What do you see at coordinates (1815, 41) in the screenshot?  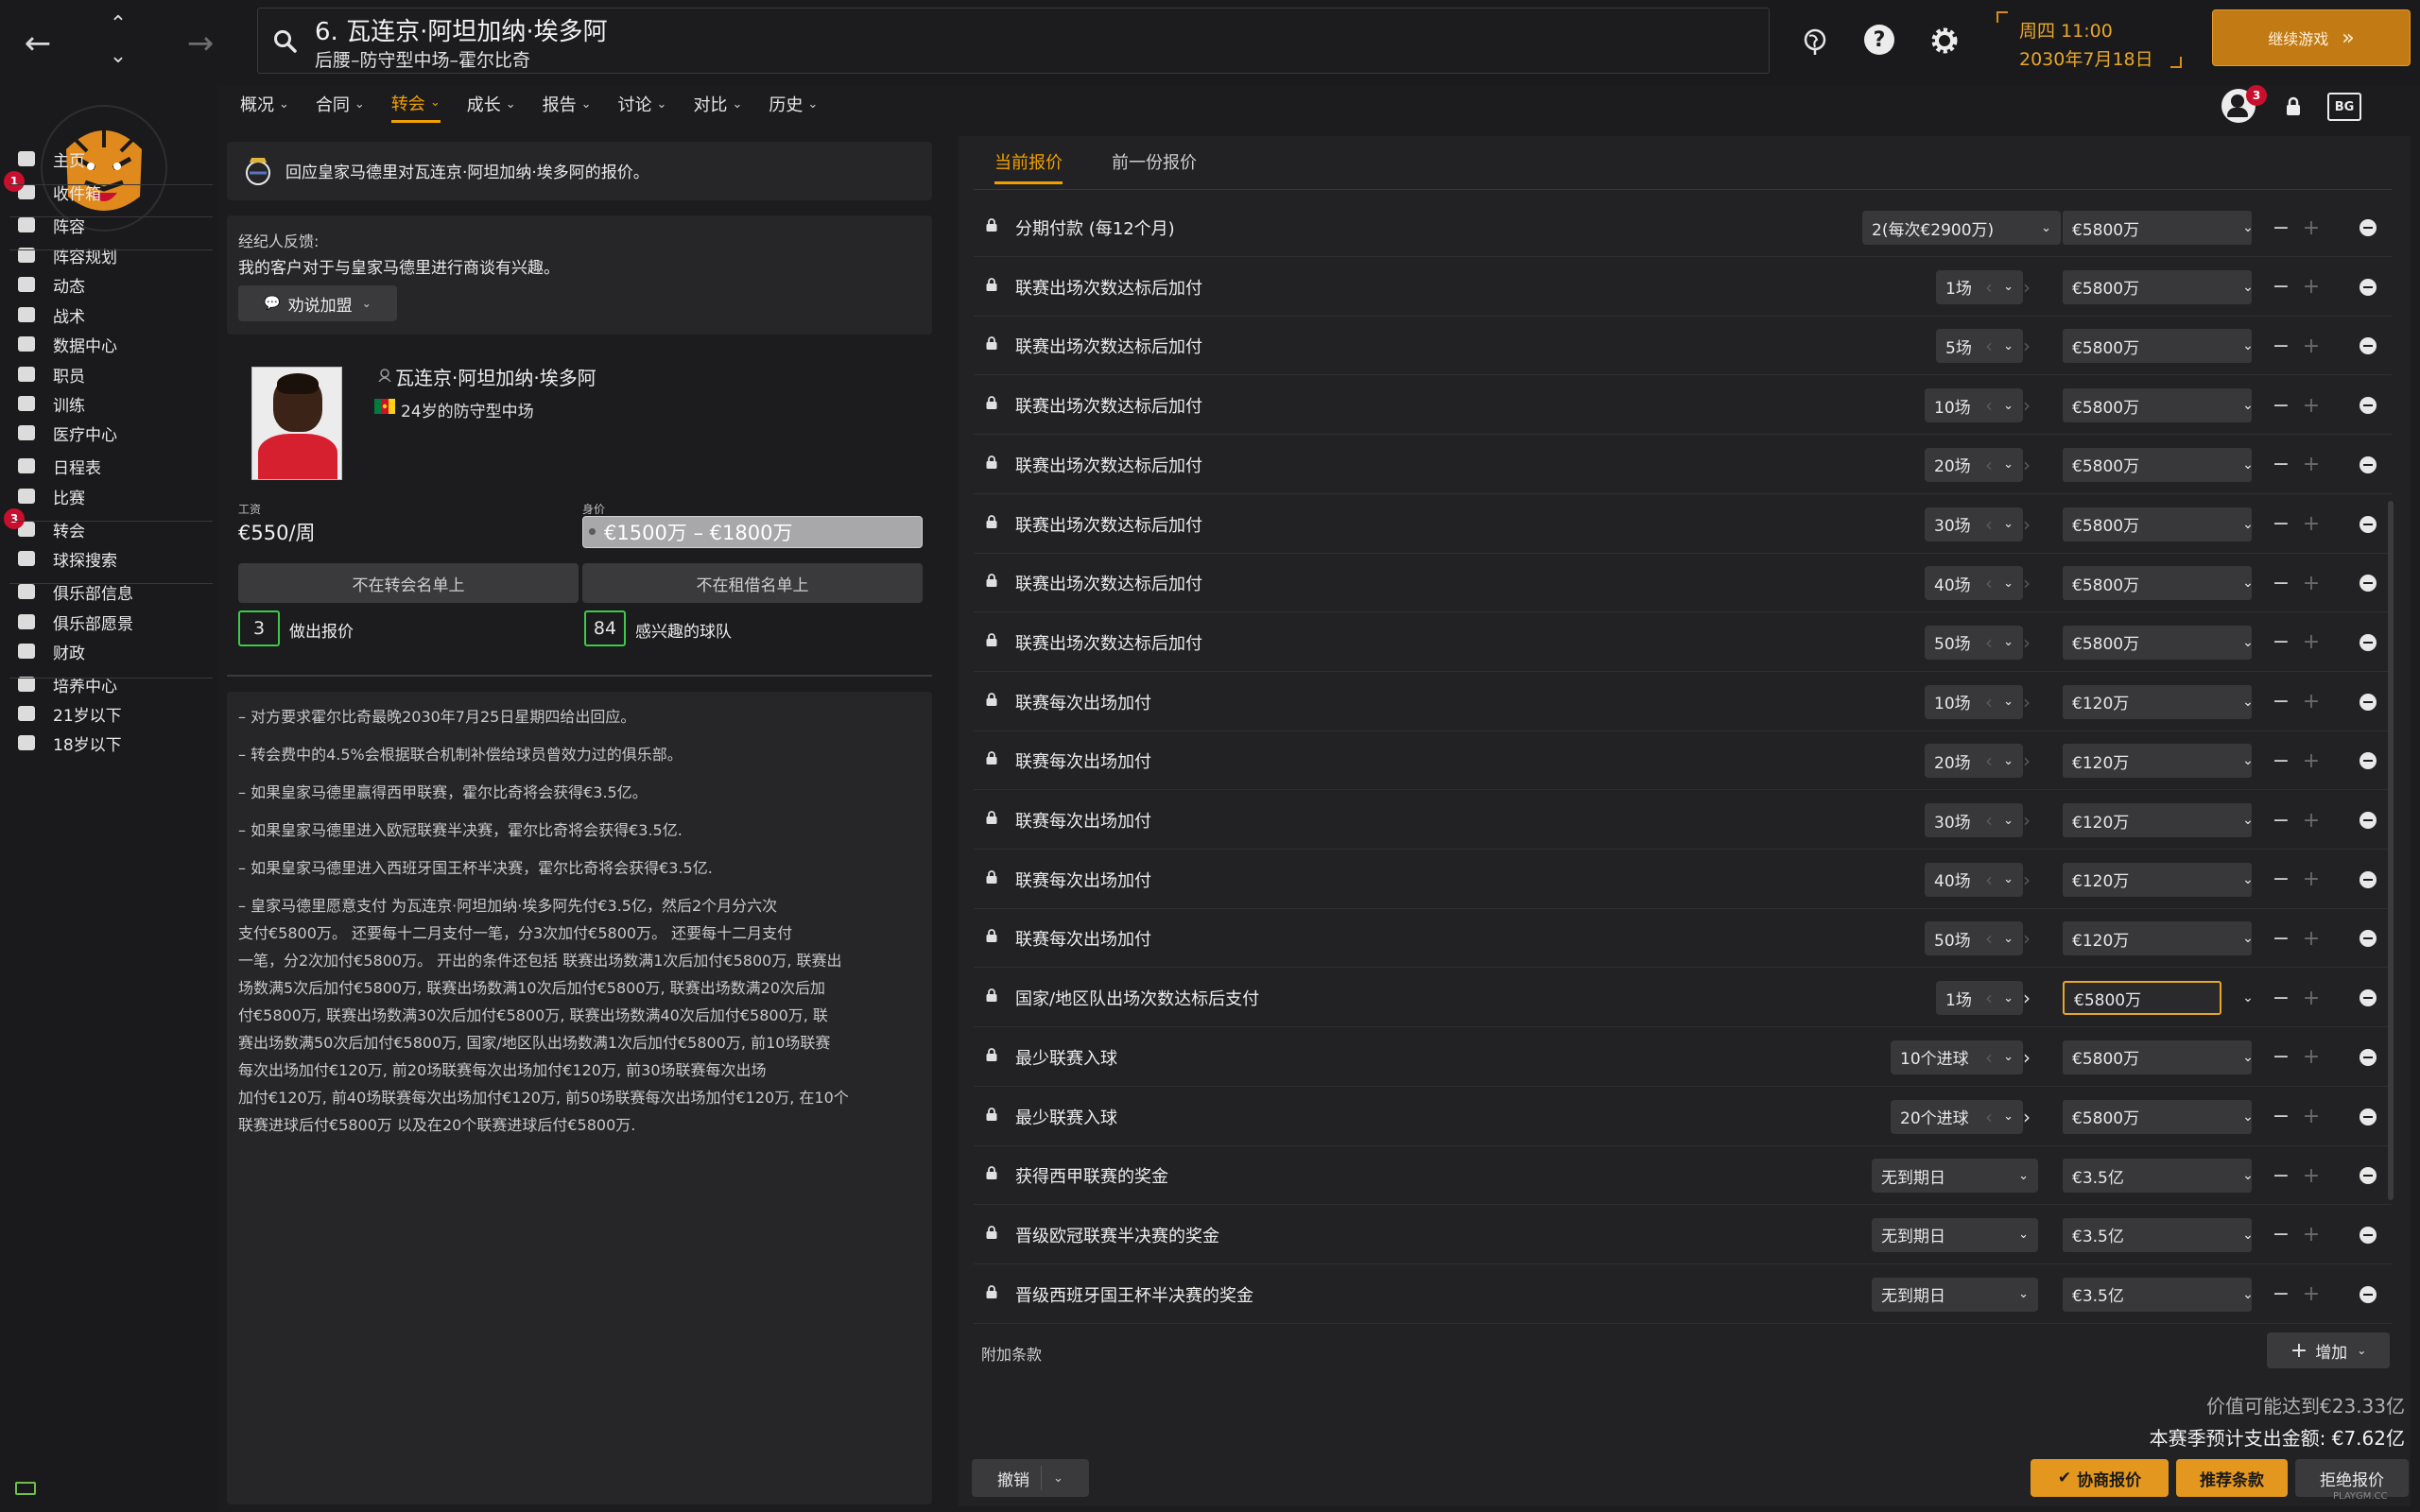 I see `globe-icon` at bounding box center [1815, 41].